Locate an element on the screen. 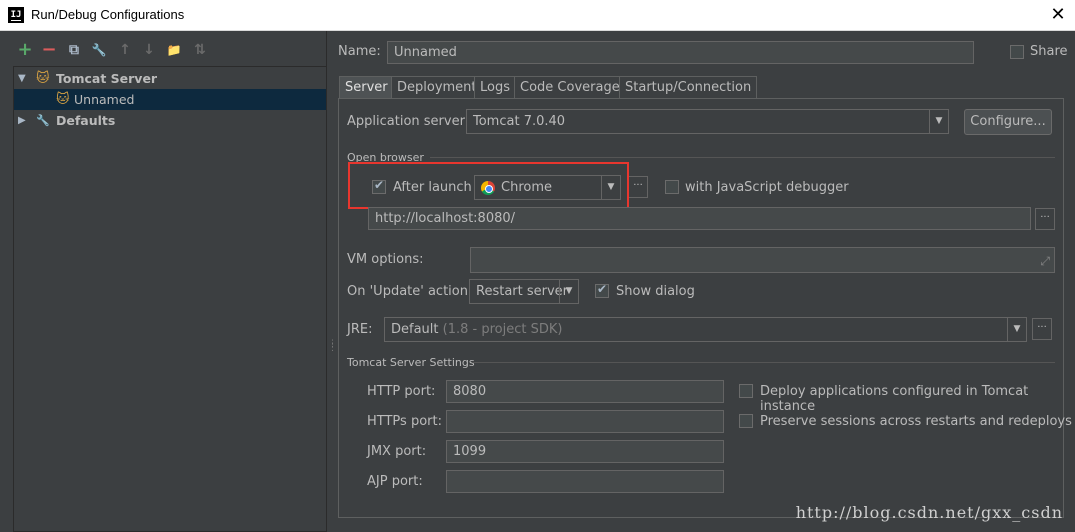 This screenshot has width=1075, height=532. remove-icon: − is located at coordinates (49, 50).